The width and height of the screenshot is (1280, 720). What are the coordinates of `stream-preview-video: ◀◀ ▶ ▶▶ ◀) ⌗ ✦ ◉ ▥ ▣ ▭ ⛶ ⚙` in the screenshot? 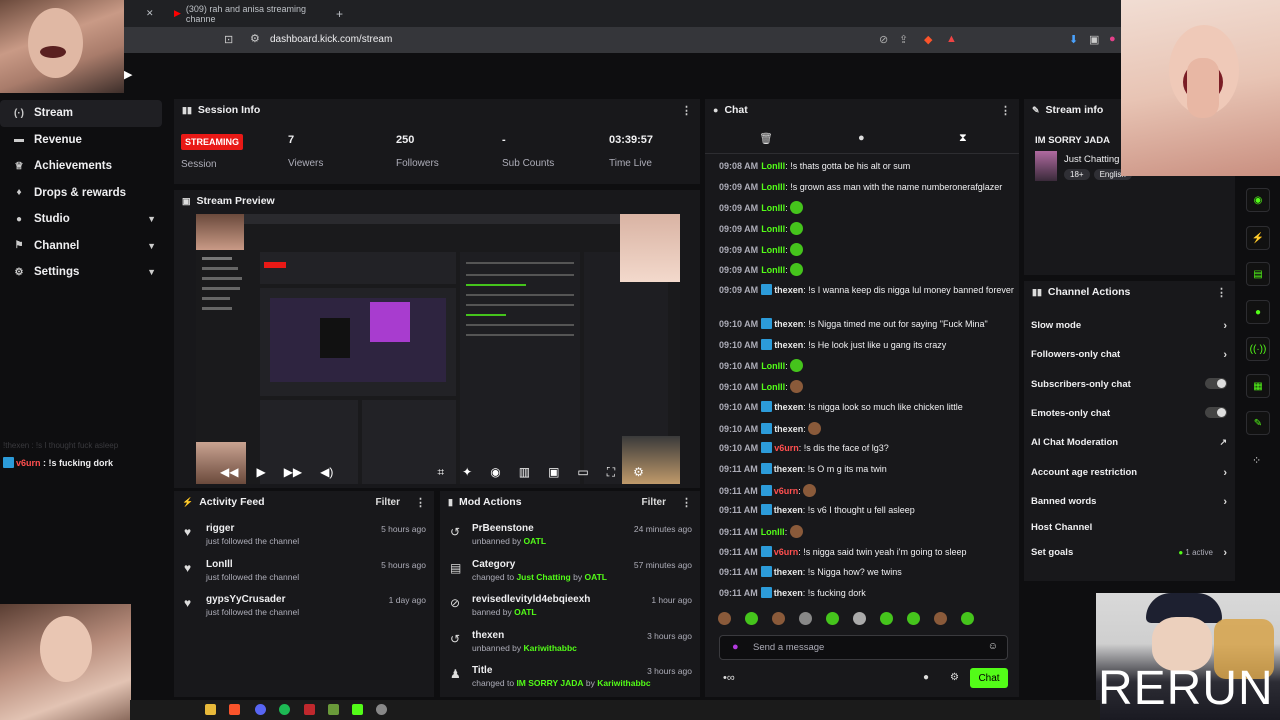 It's located at (438, 349).